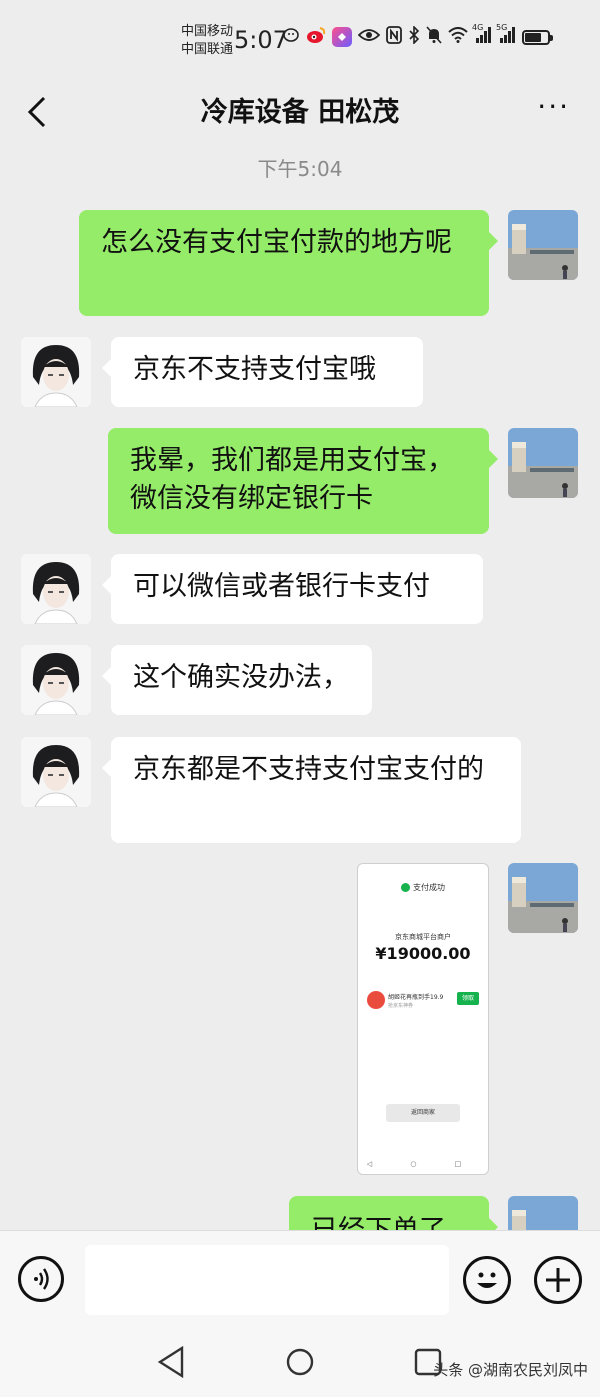  I want to click on carrier-labels: 中国移动 中国联通, so click(207, 41).